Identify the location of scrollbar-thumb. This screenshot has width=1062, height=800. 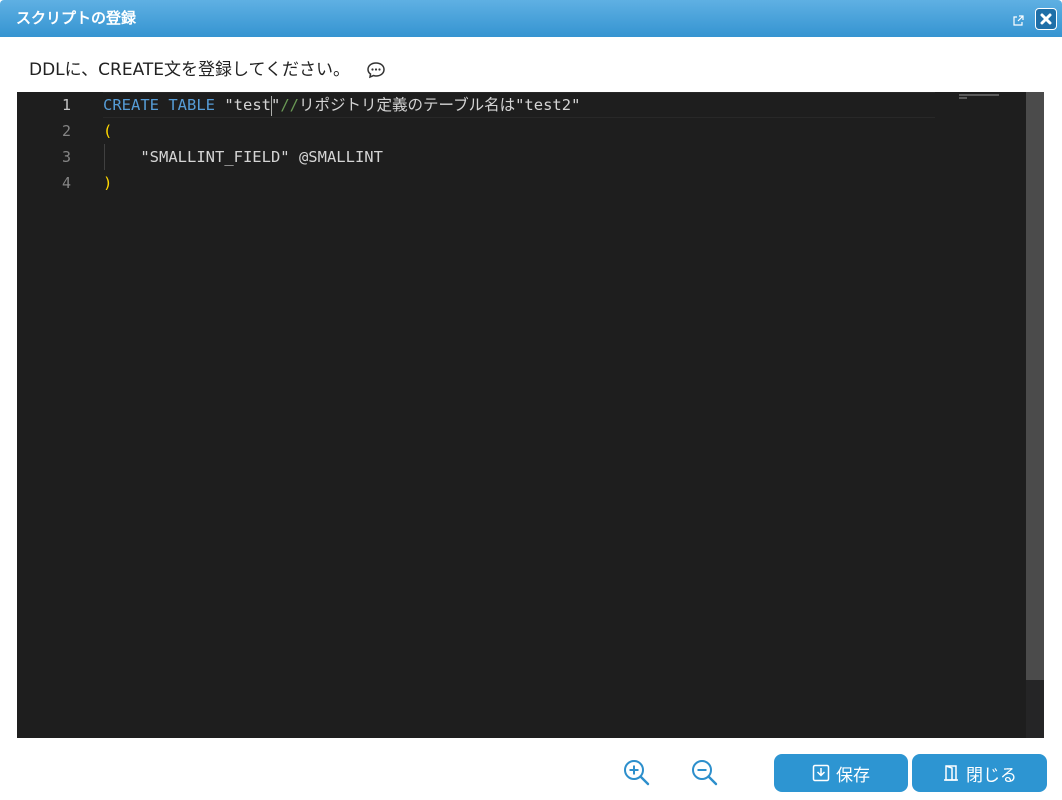
(1035, 386).